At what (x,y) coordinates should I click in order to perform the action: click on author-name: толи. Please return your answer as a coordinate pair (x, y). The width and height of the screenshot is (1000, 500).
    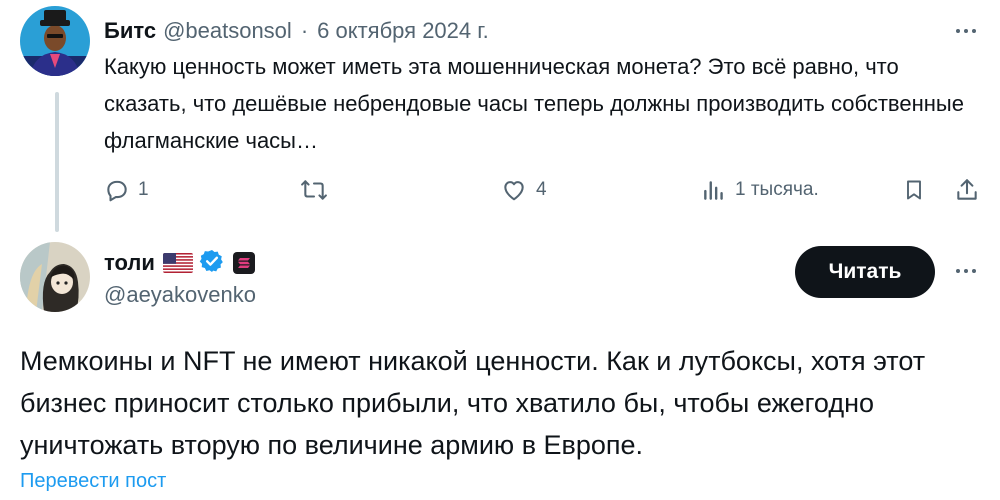
    Looking at the image, I should click on (129, 263).